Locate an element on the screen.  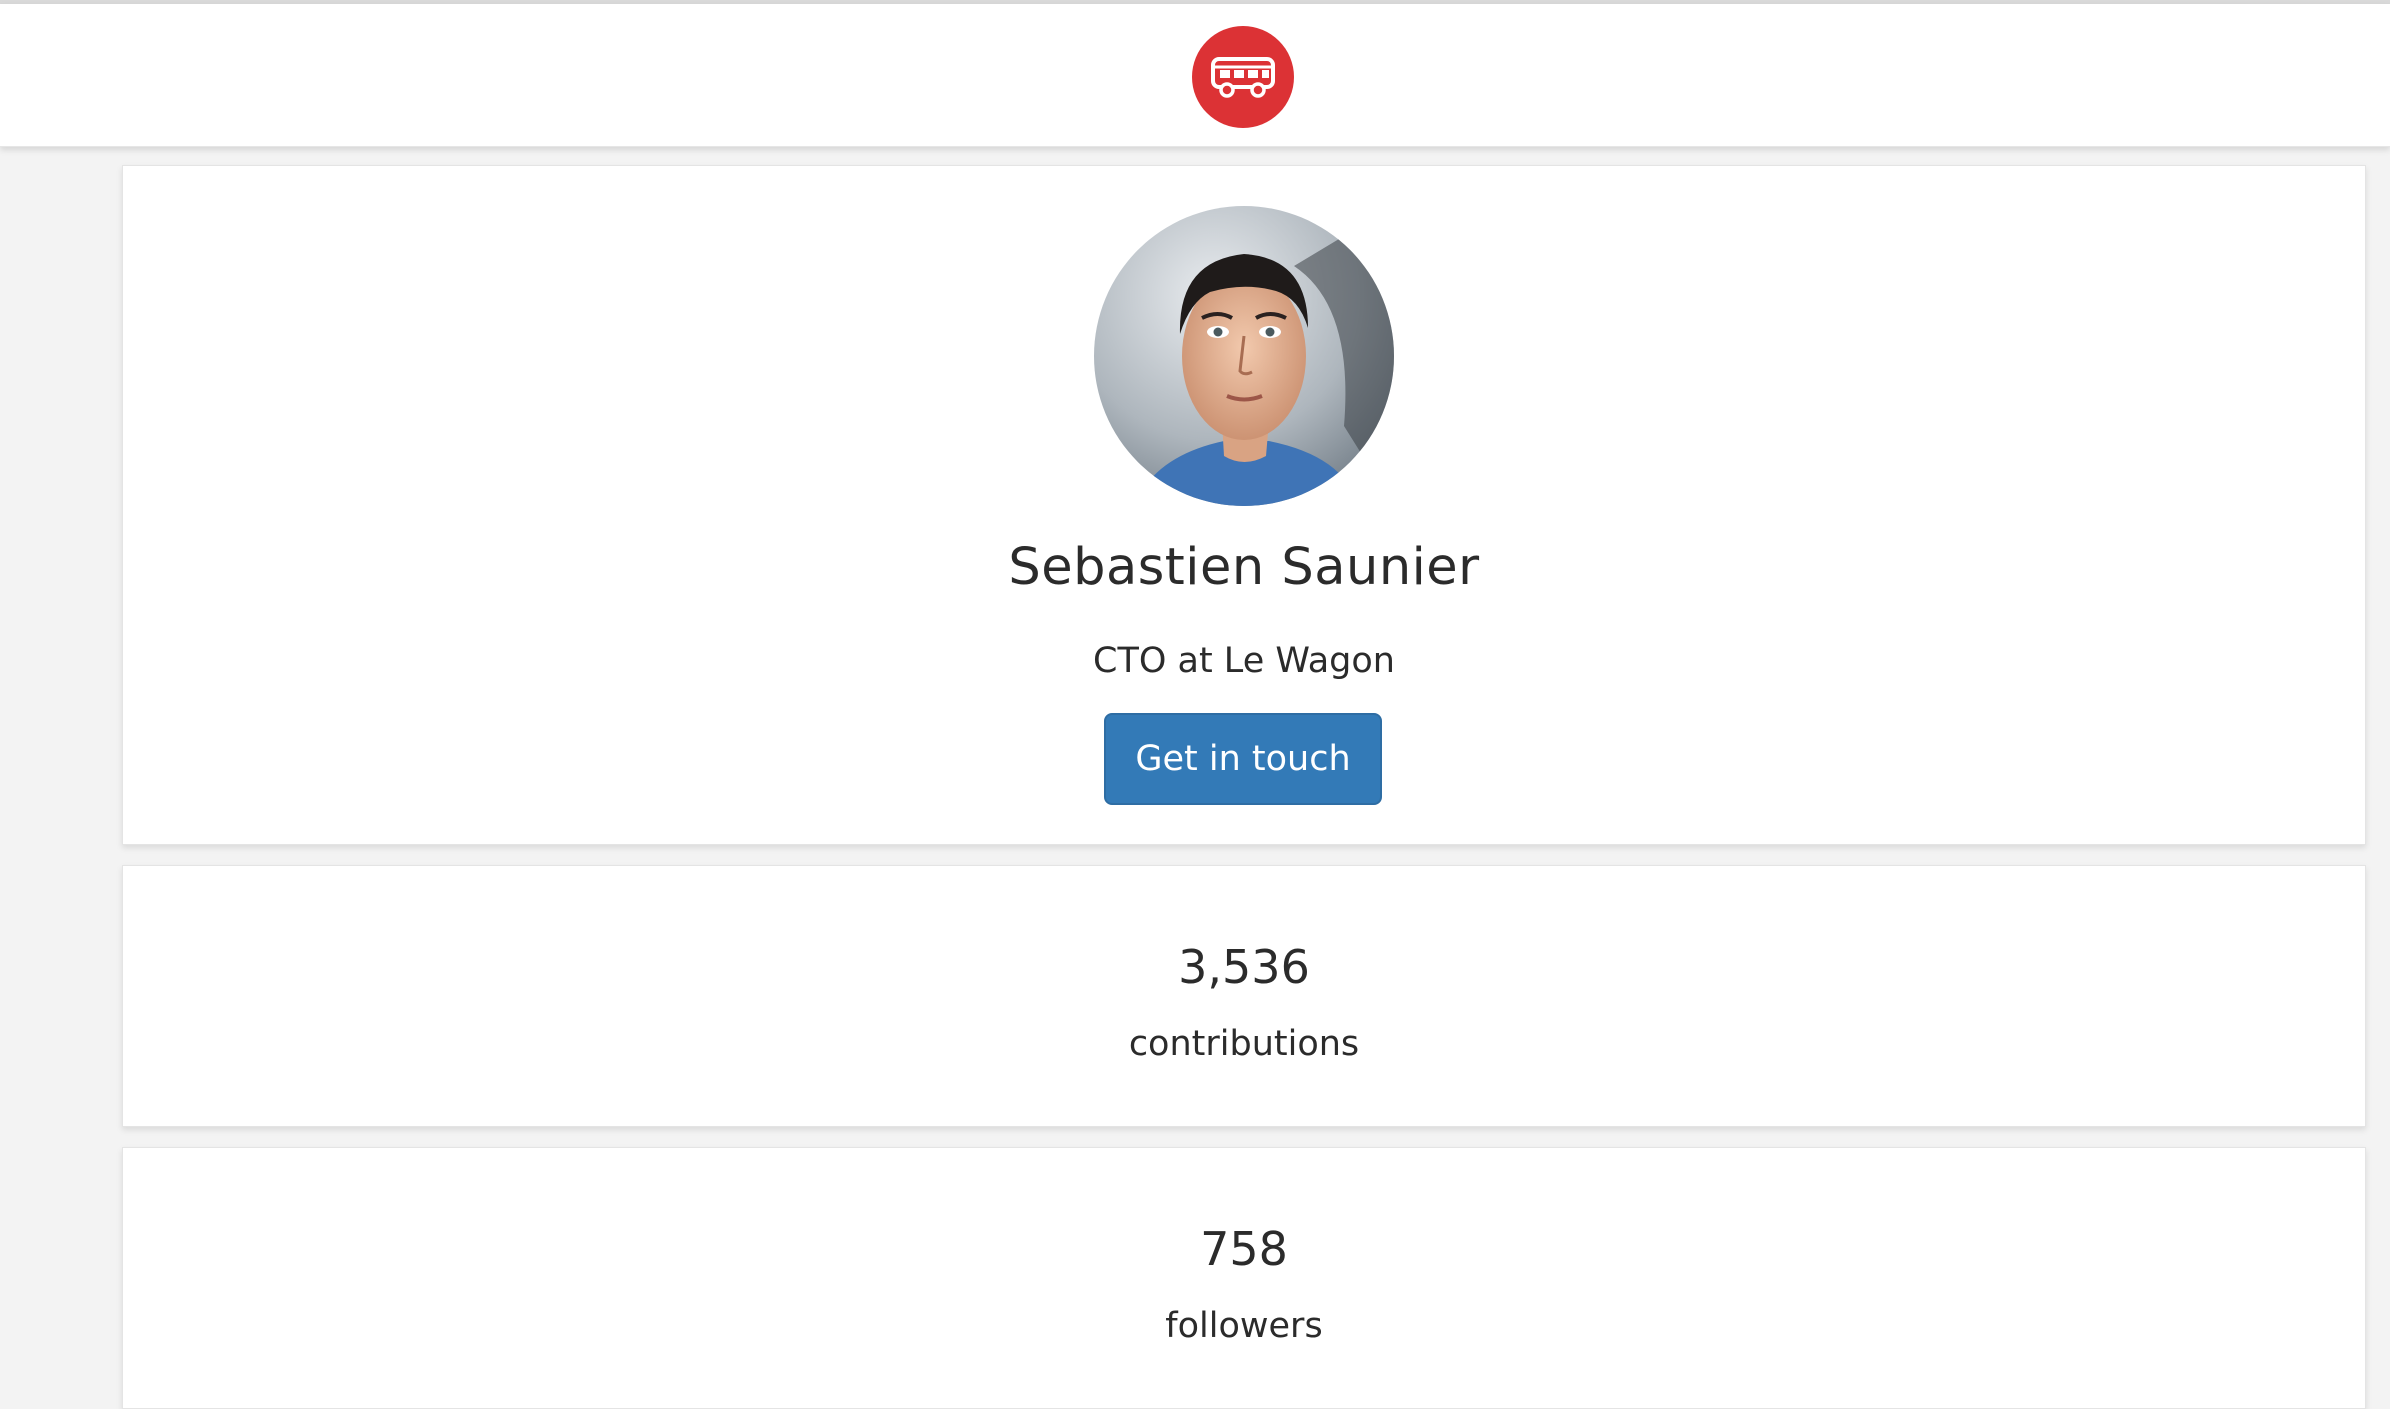
logo-link is located at coordinates (1243, 77).